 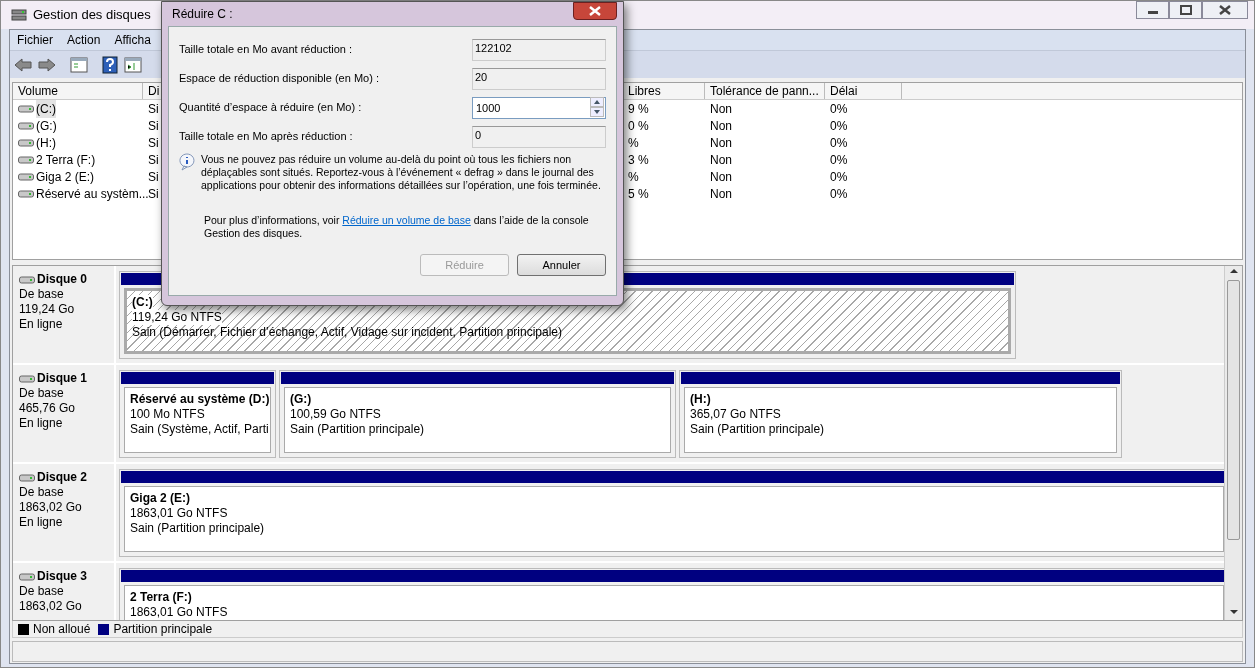 What do you see at coordinates (84, 40) in the screenshot?
I see `menu-item: Action` at bounding box center [84, 40].